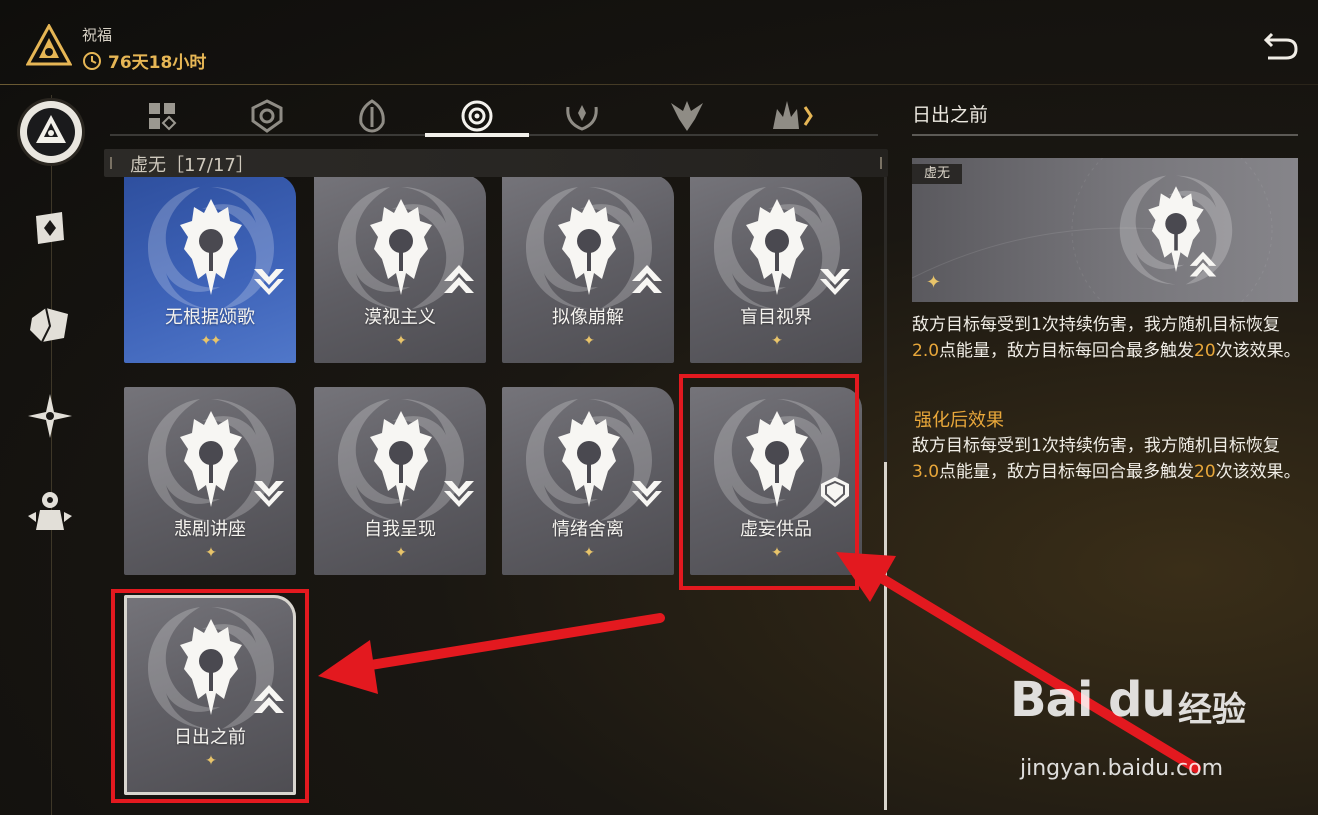 The height and width of the screenshot is (815, 1318). What do you see at coordinates (400, 529) in the screenshot?
I see `blessing-name: 自我呈现` at bounding box center [400, 529].